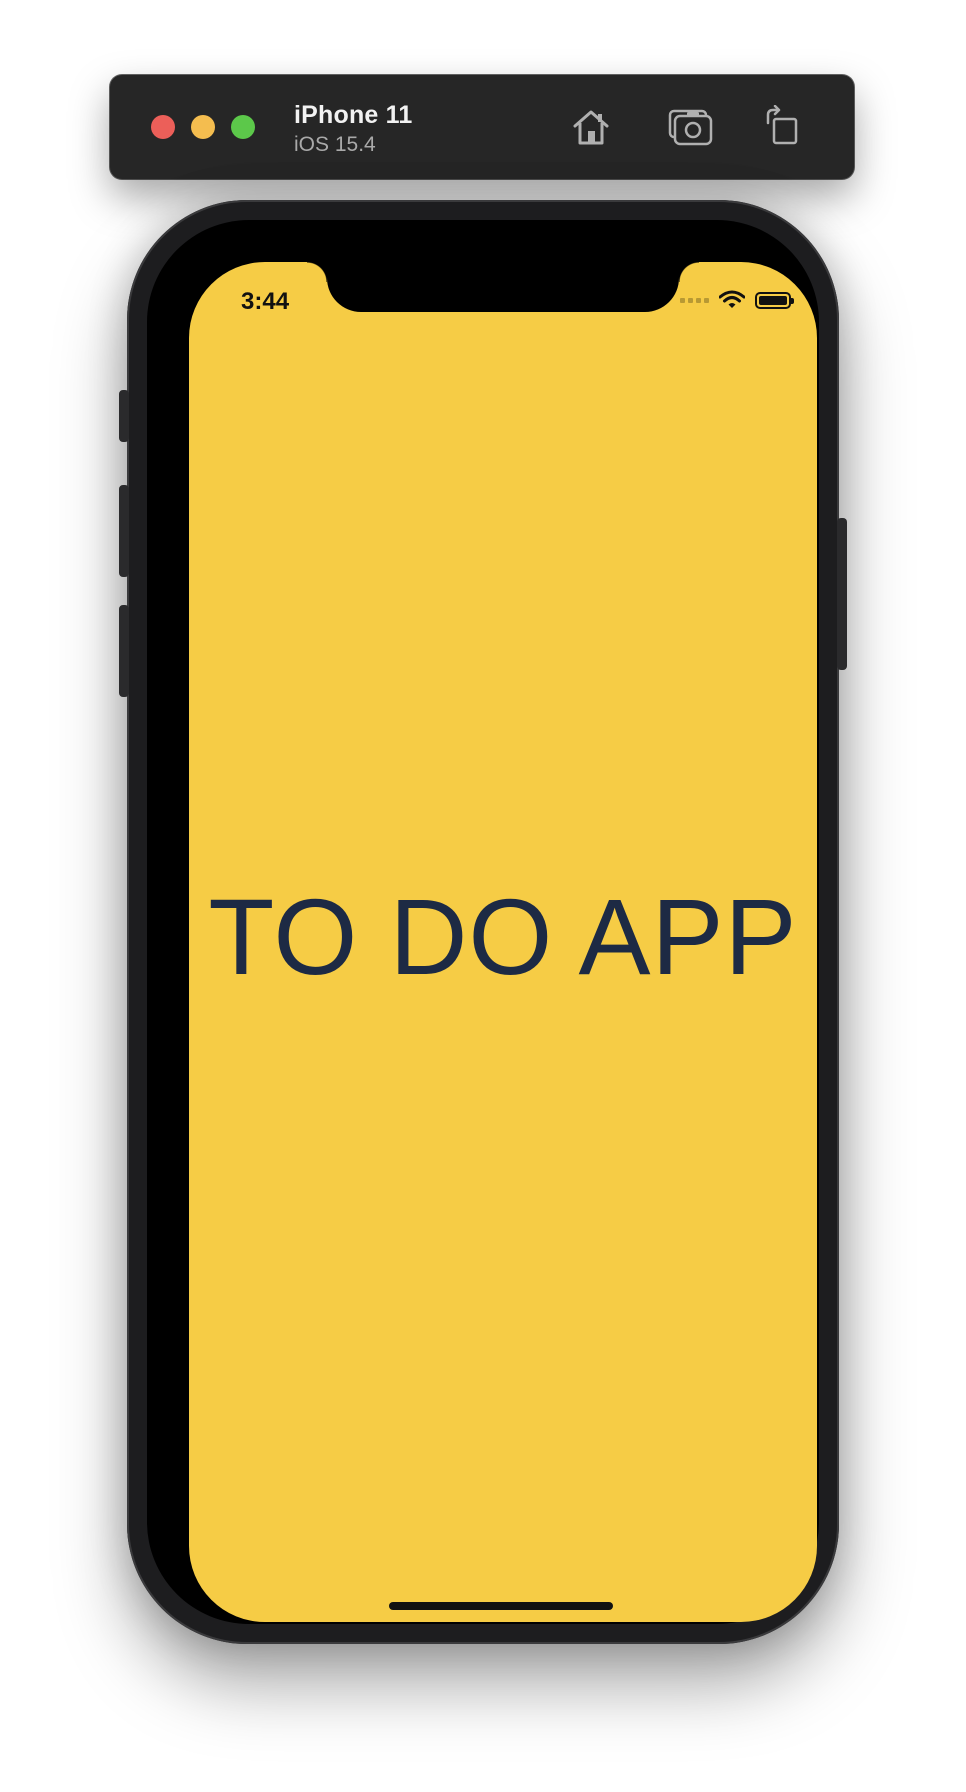 This screenshot has height=1792, width=966. What do you see at coordinates (353, 115) in the screenshot?
I see `device-name: iPhone 11` at bounding box center [353, 115].